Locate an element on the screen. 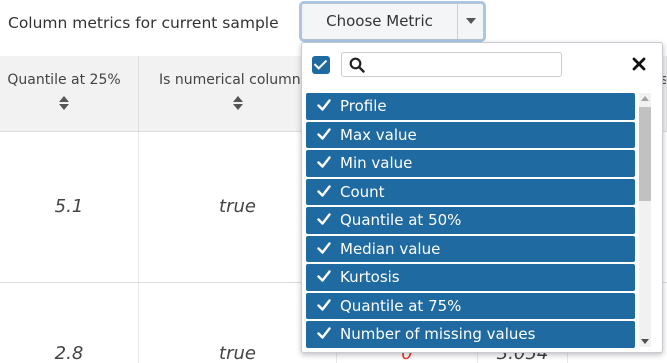 This screenshot has height=363, width=667. metric-option-label: Max value is located at coordinates (378, 134).